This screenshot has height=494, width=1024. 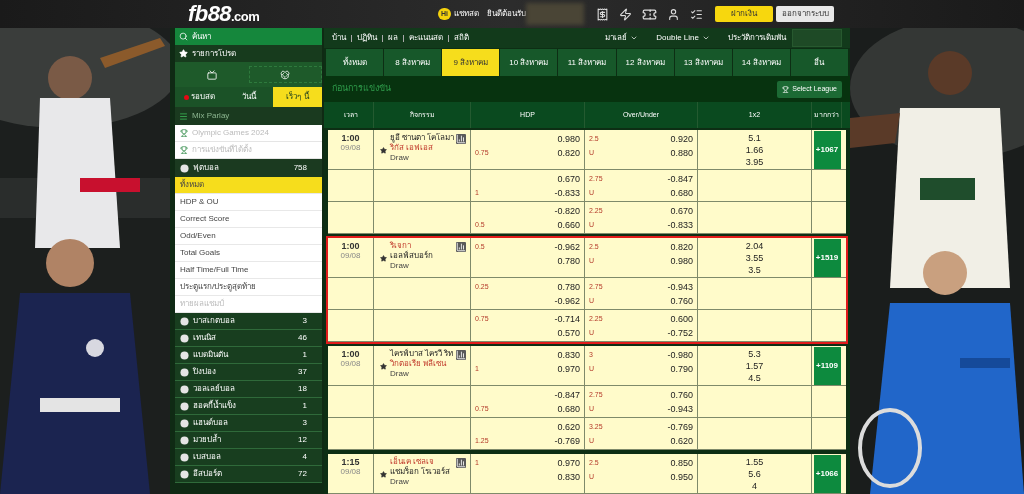 I want to click on sport-item: มวยปล้ำ 12, so click(x=248, y=440).